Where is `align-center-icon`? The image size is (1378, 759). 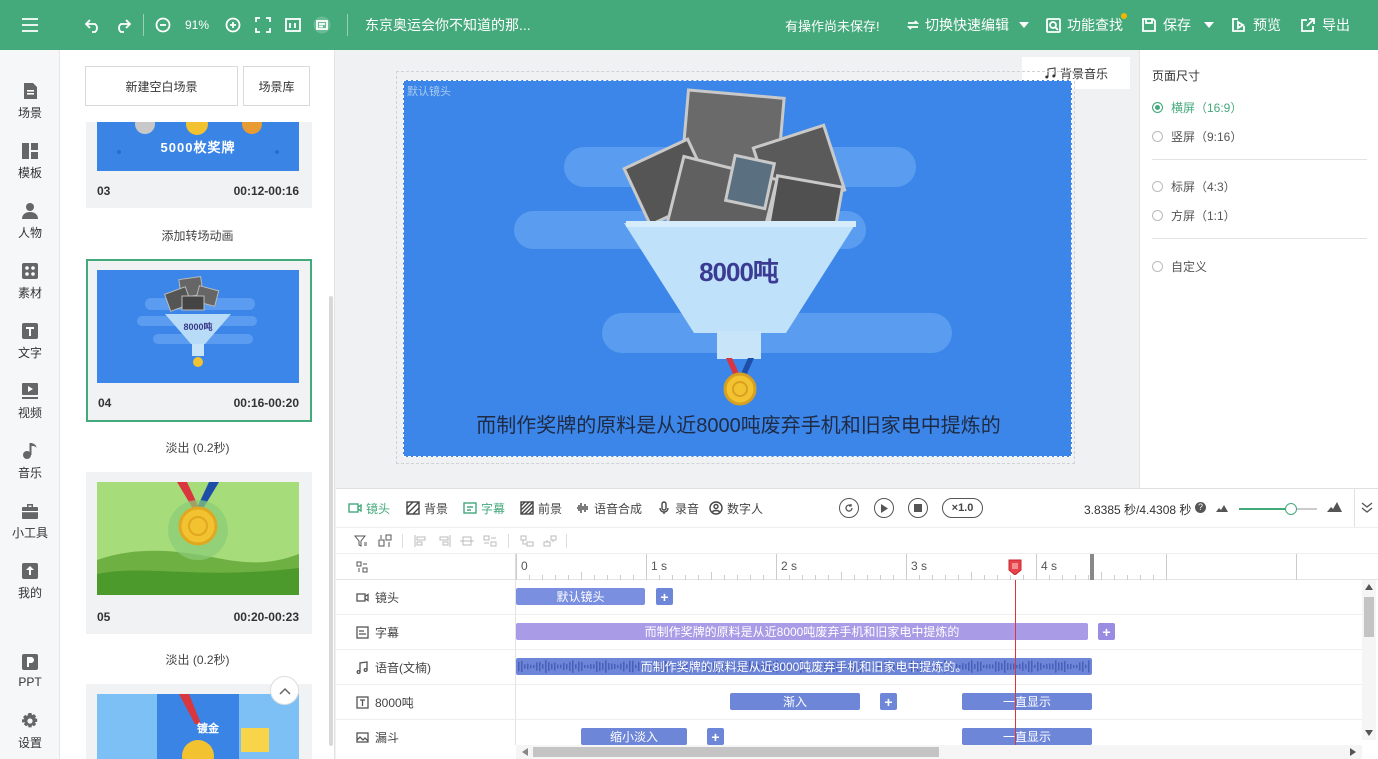
align-center-icon is located at coordinates (444, 541).